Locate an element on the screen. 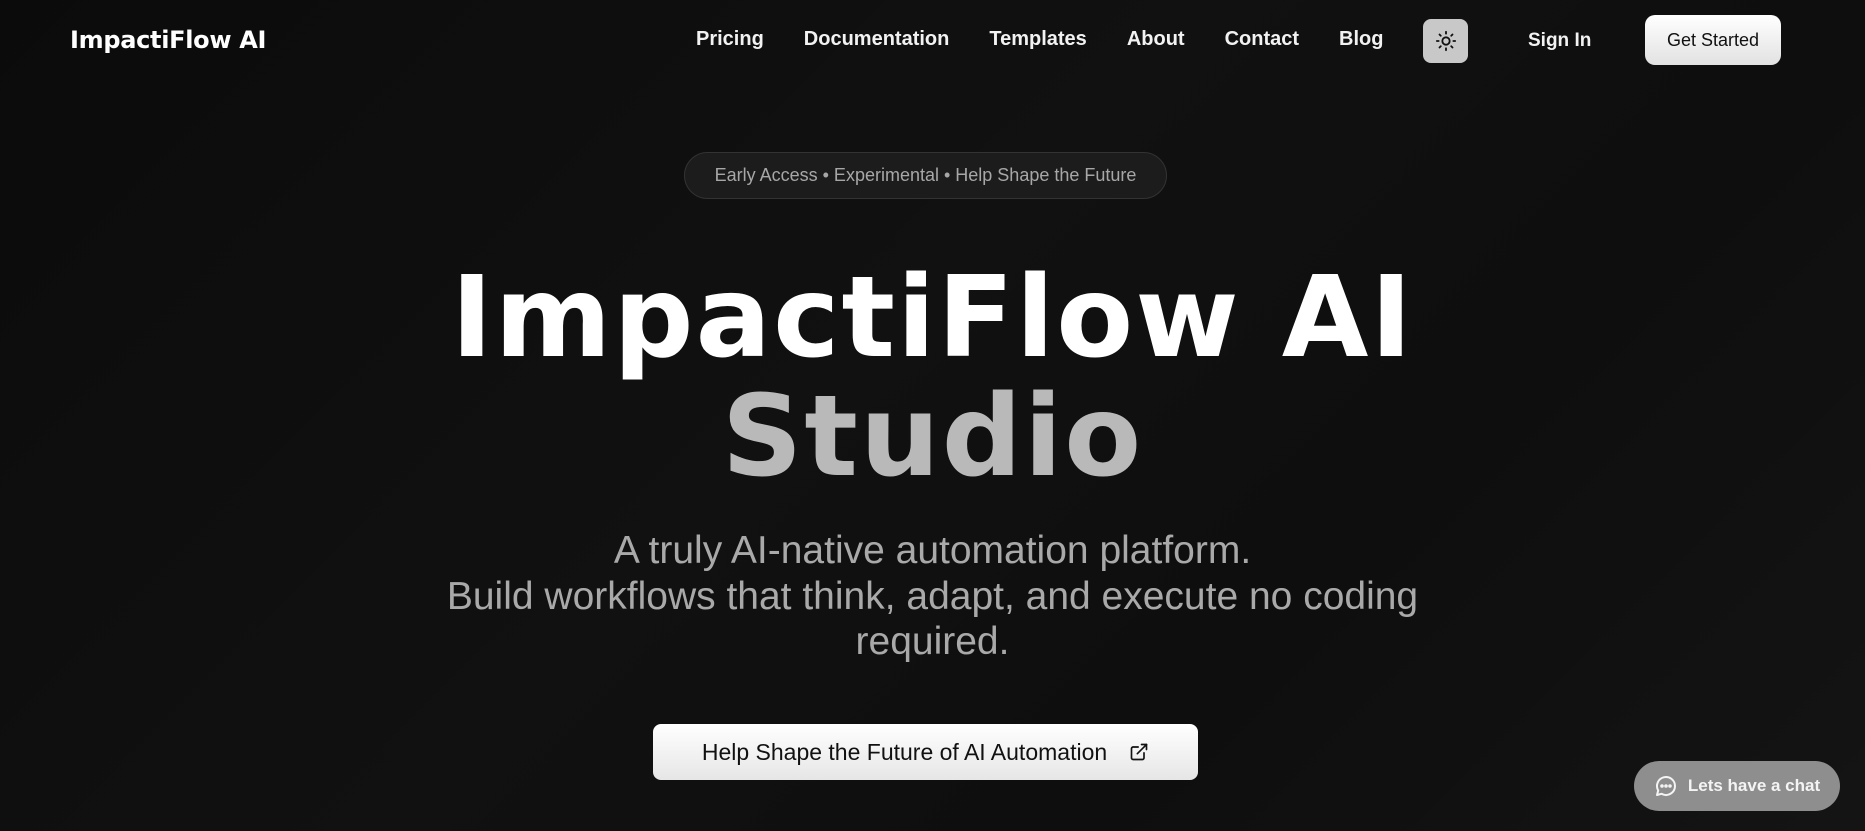 This screenshot has height=831, width=1865. hero-subtitle-line1: A truly AI-native automation platform. is located at coordinates (932, 550).